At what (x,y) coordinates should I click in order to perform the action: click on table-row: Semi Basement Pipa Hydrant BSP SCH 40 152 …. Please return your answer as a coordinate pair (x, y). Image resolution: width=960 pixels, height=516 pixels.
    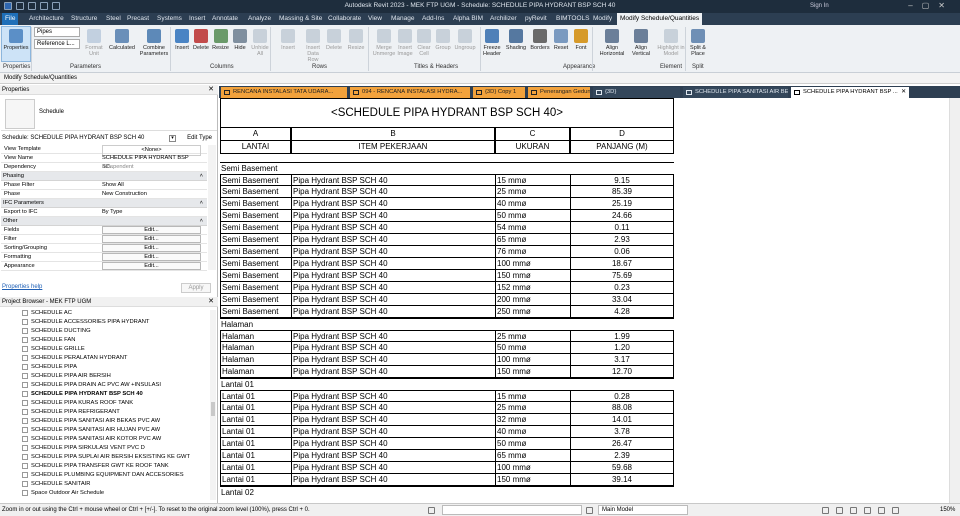
    Looking at the image, I should click on (447, 288).